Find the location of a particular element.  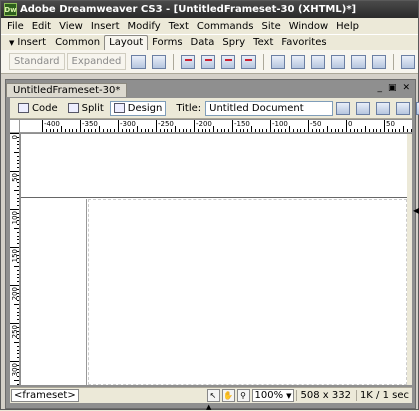

split-view-button: Split is located at coordinates (86, 108).